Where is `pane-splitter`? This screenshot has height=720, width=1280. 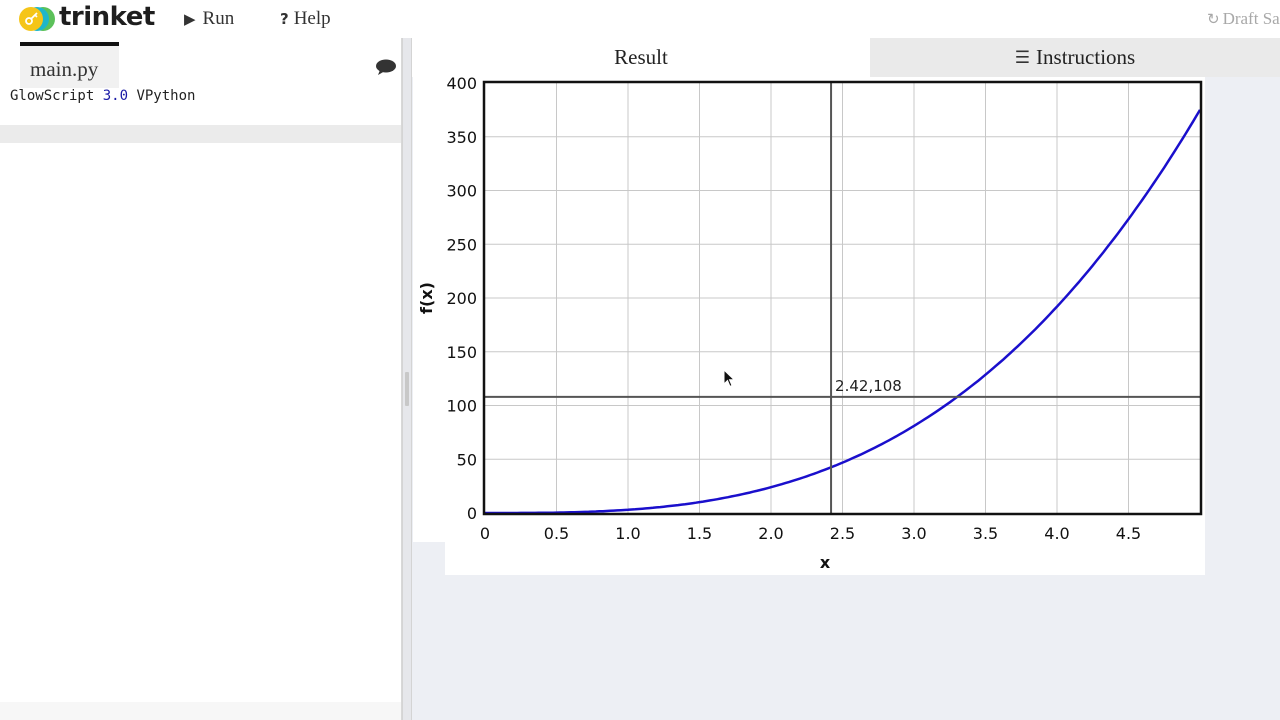 pane-splitter is located at coordinates (407, 379).